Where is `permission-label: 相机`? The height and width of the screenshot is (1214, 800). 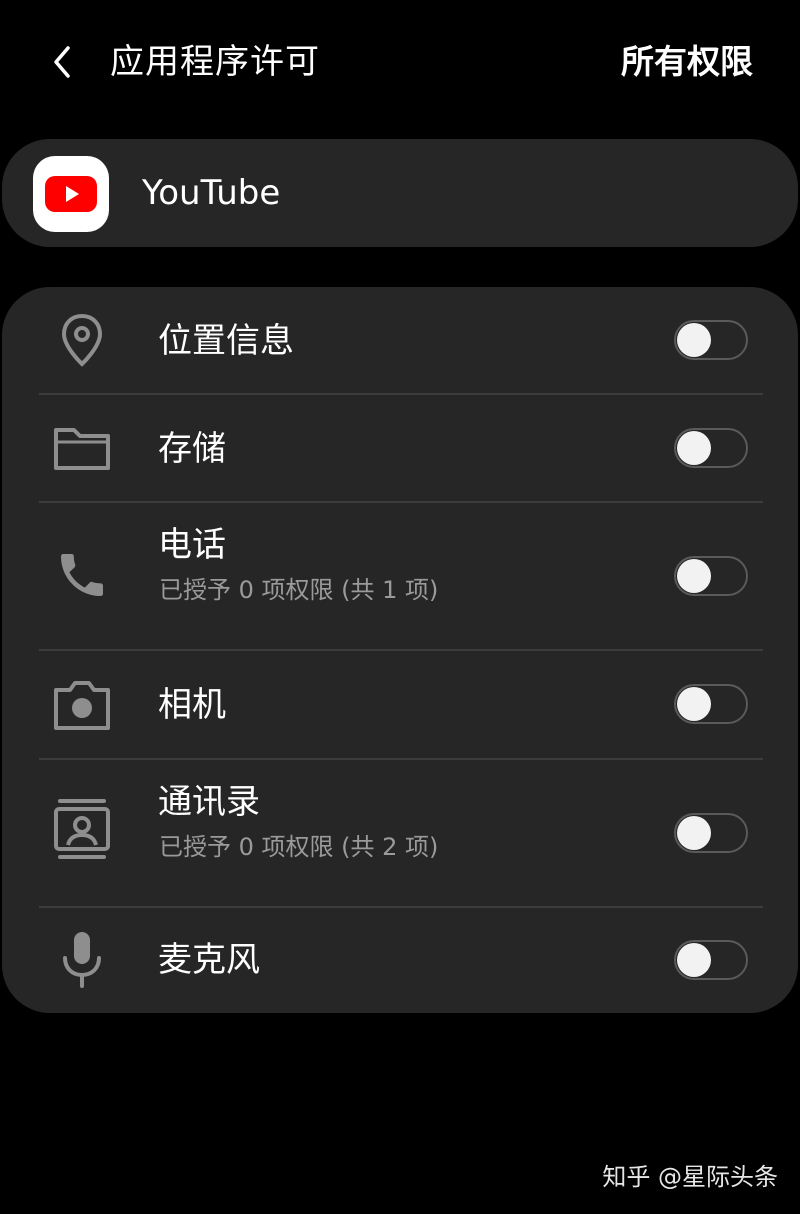 permission-label: 相机 is located at coordinates (192, 705).